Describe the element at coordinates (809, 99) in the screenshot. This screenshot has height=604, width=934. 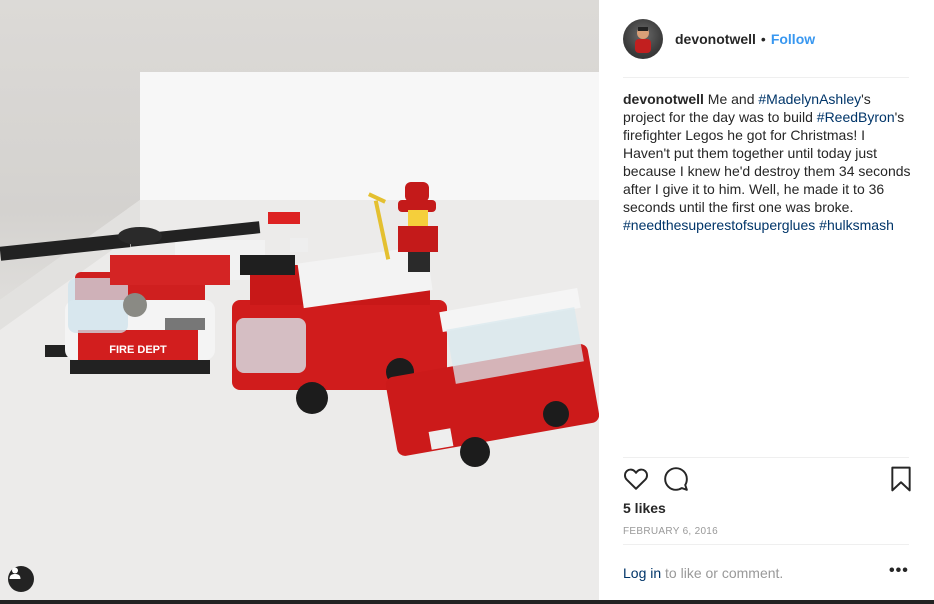
I see `hashtag-link: #MadelynAshley` at that location.